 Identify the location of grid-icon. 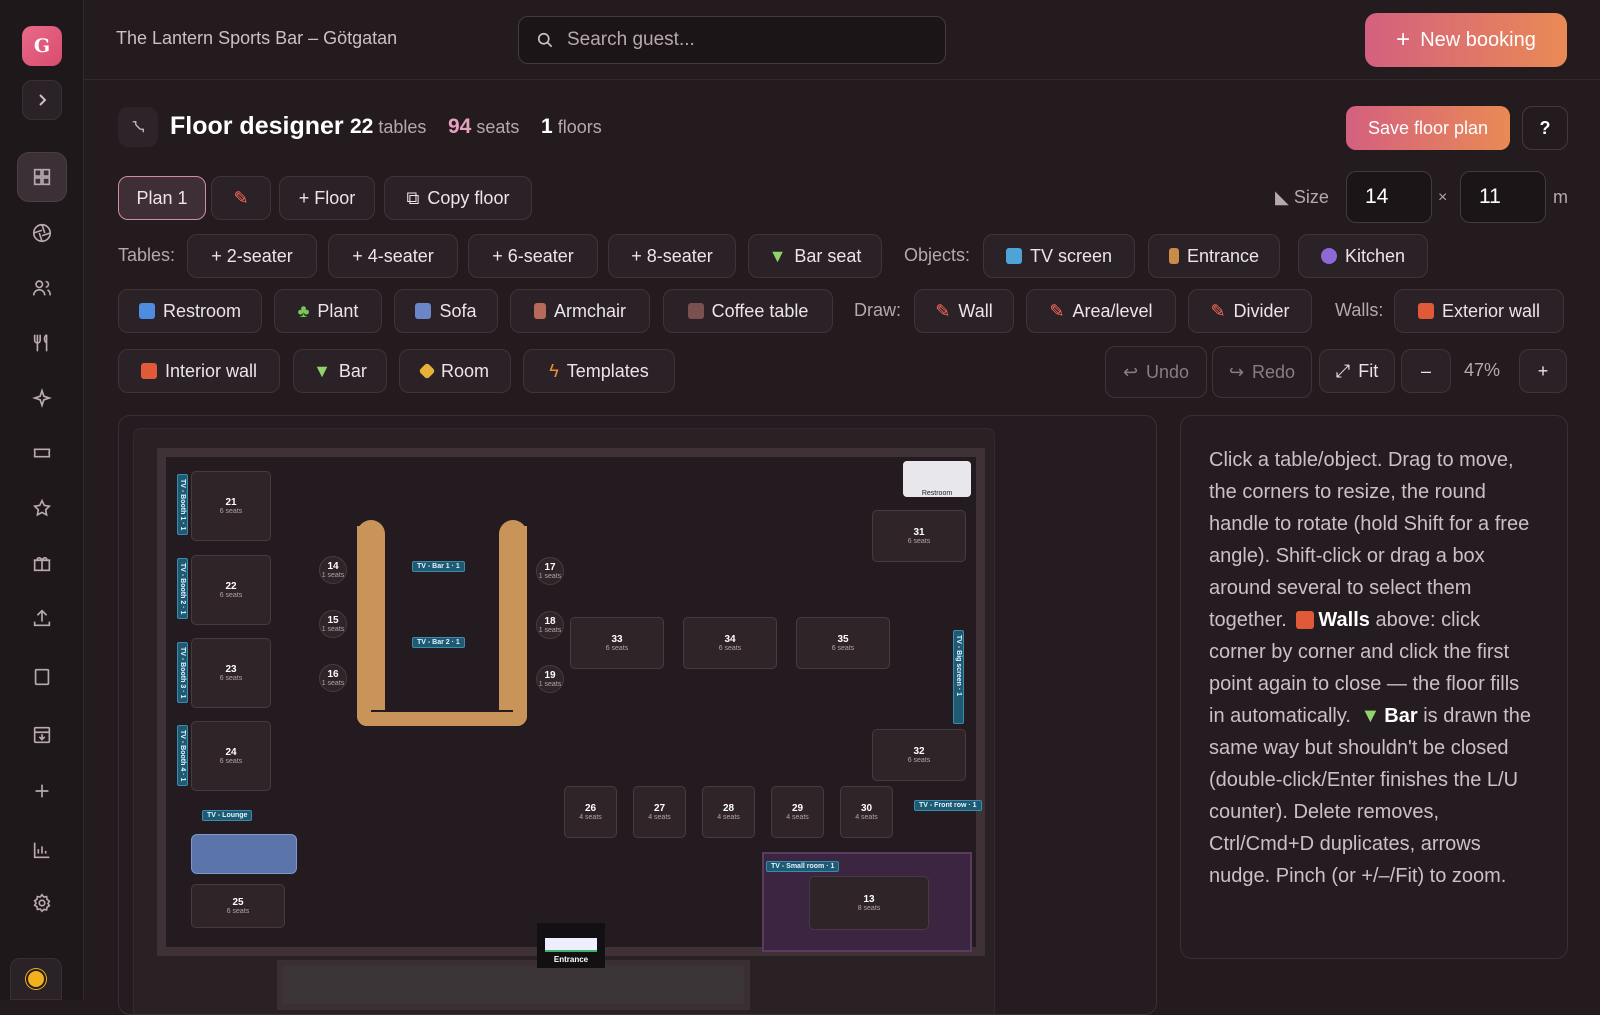
(42, 177).